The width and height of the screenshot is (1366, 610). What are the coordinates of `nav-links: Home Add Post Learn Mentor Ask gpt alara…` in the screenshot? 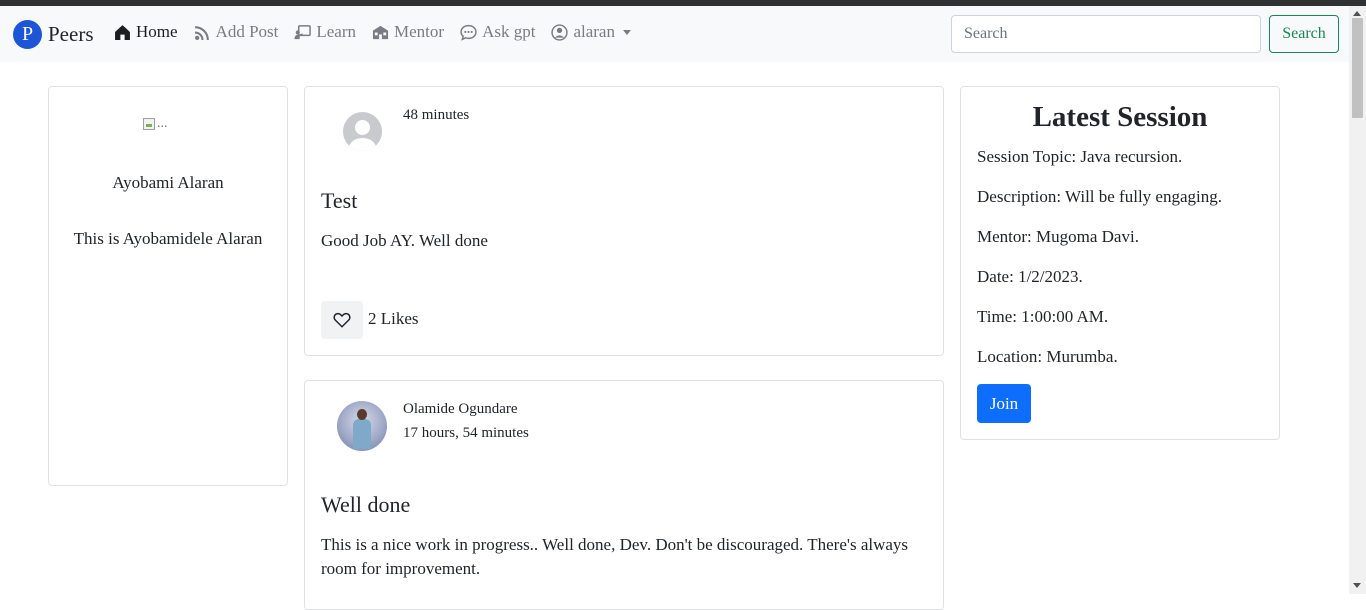 It's located at (380, 32).